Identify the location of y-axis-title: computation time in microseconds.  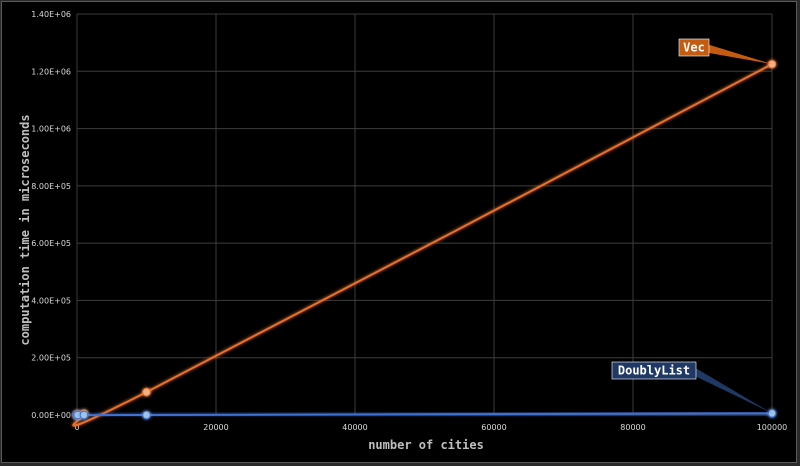
(25, 229).